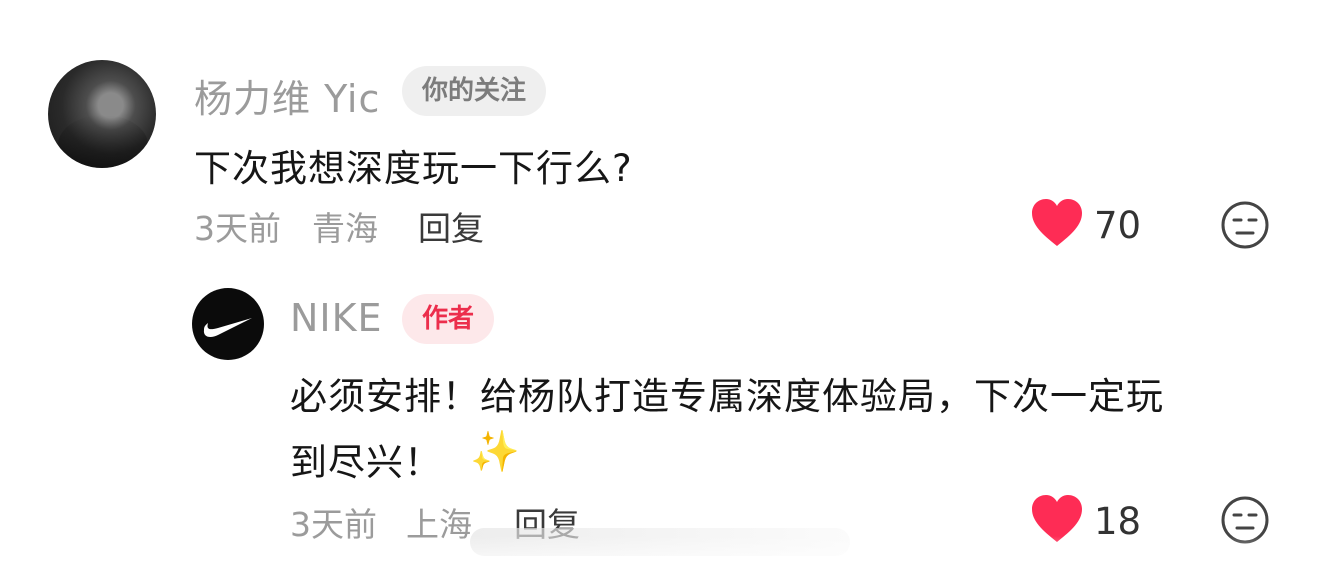 Image resolution: width=1320 pixels, height=569 pixels. I want to click on comment-text-line-1: 必须安排！给杨队打造专属深度体验局，下次一定玩, so click(727, 396).